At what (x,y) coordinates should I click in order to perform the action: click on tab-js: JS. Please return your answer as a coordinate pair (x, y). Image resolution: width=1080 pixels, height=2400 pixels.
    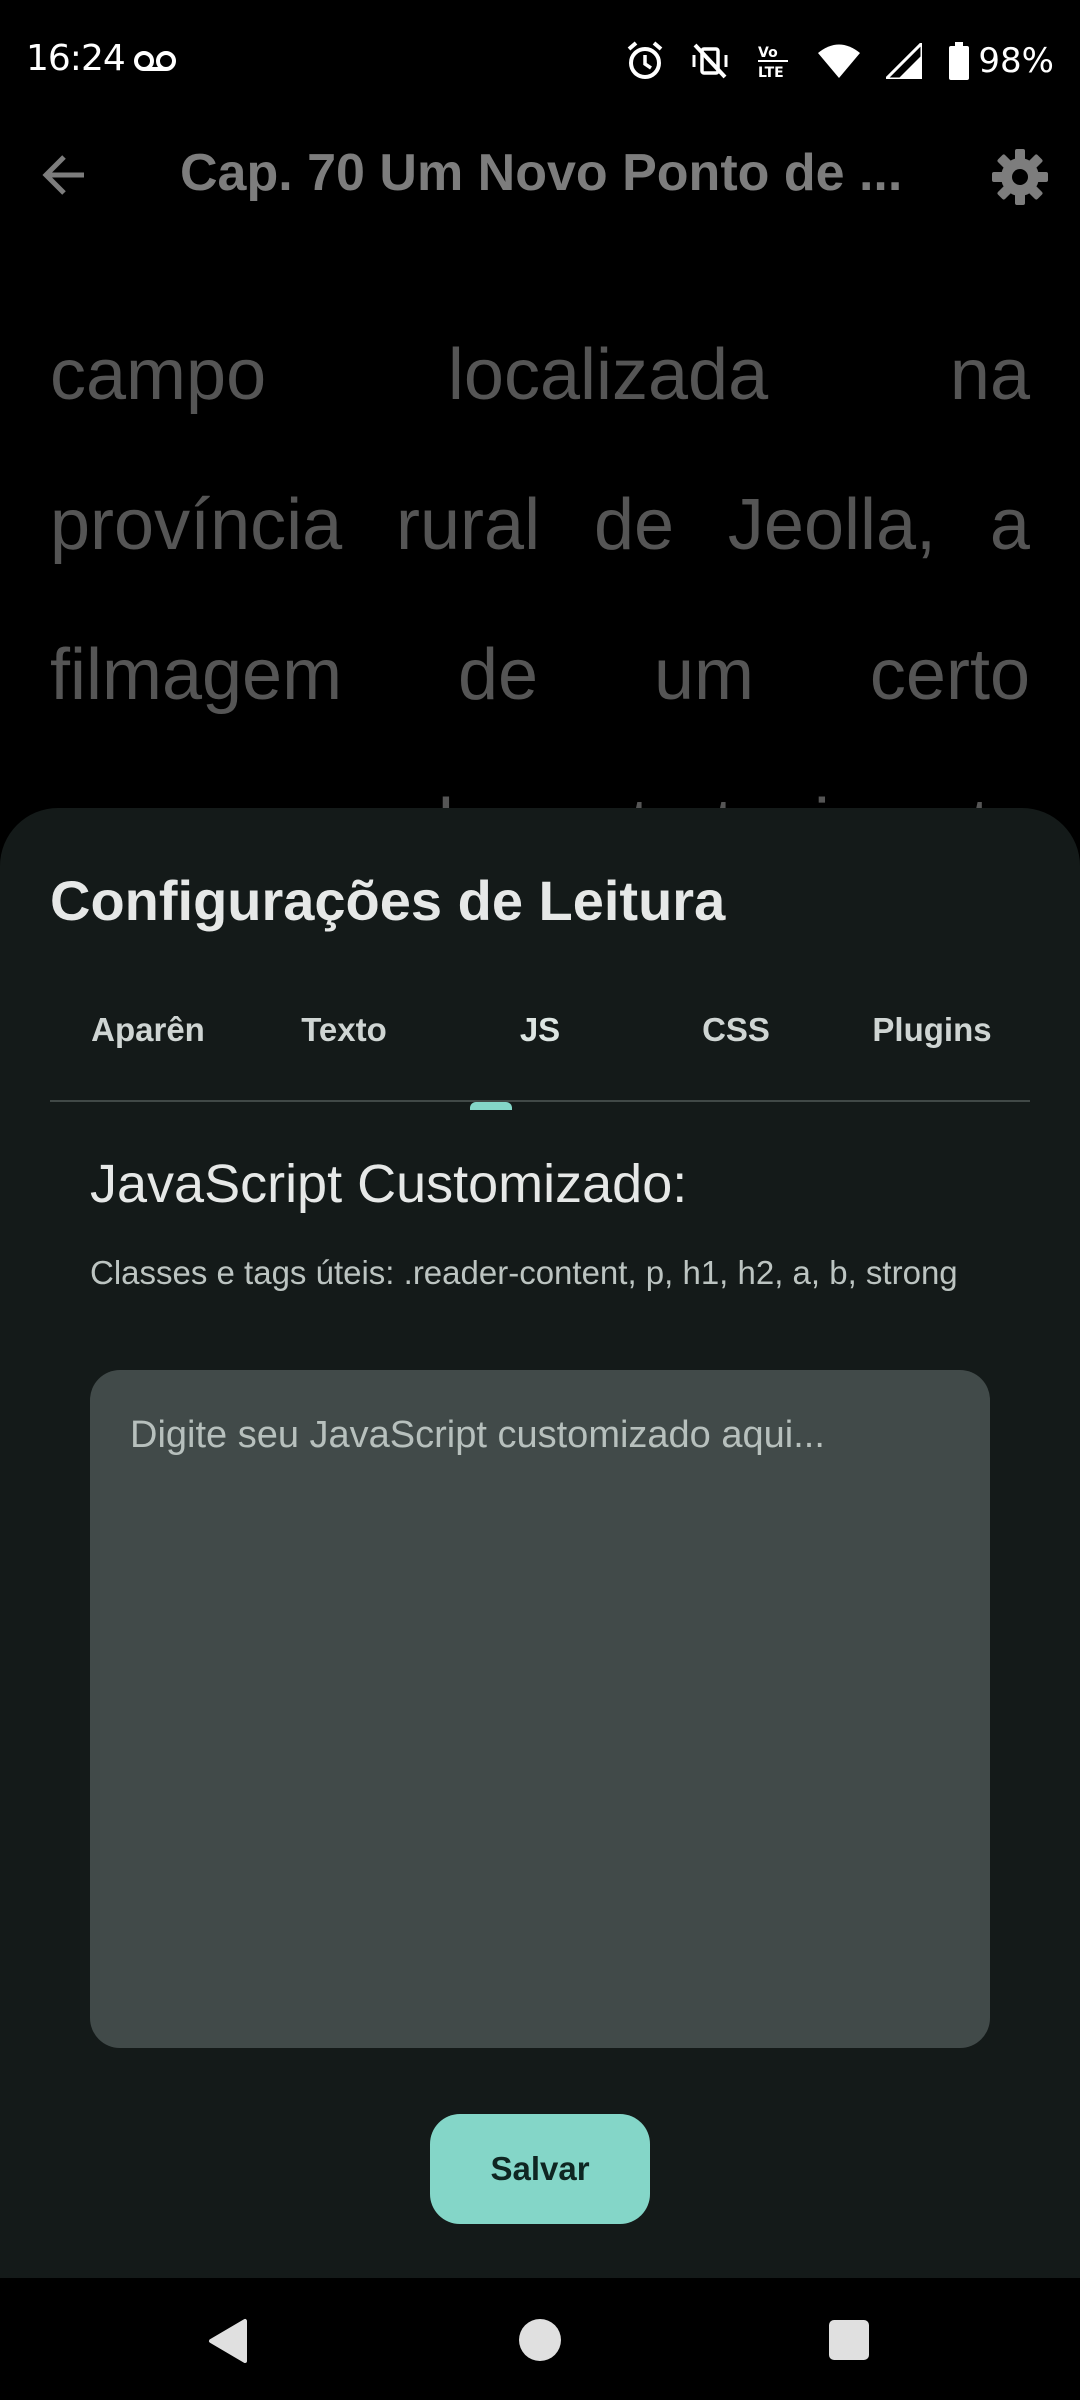
    Looking at the image, I should click on (540, 1050).